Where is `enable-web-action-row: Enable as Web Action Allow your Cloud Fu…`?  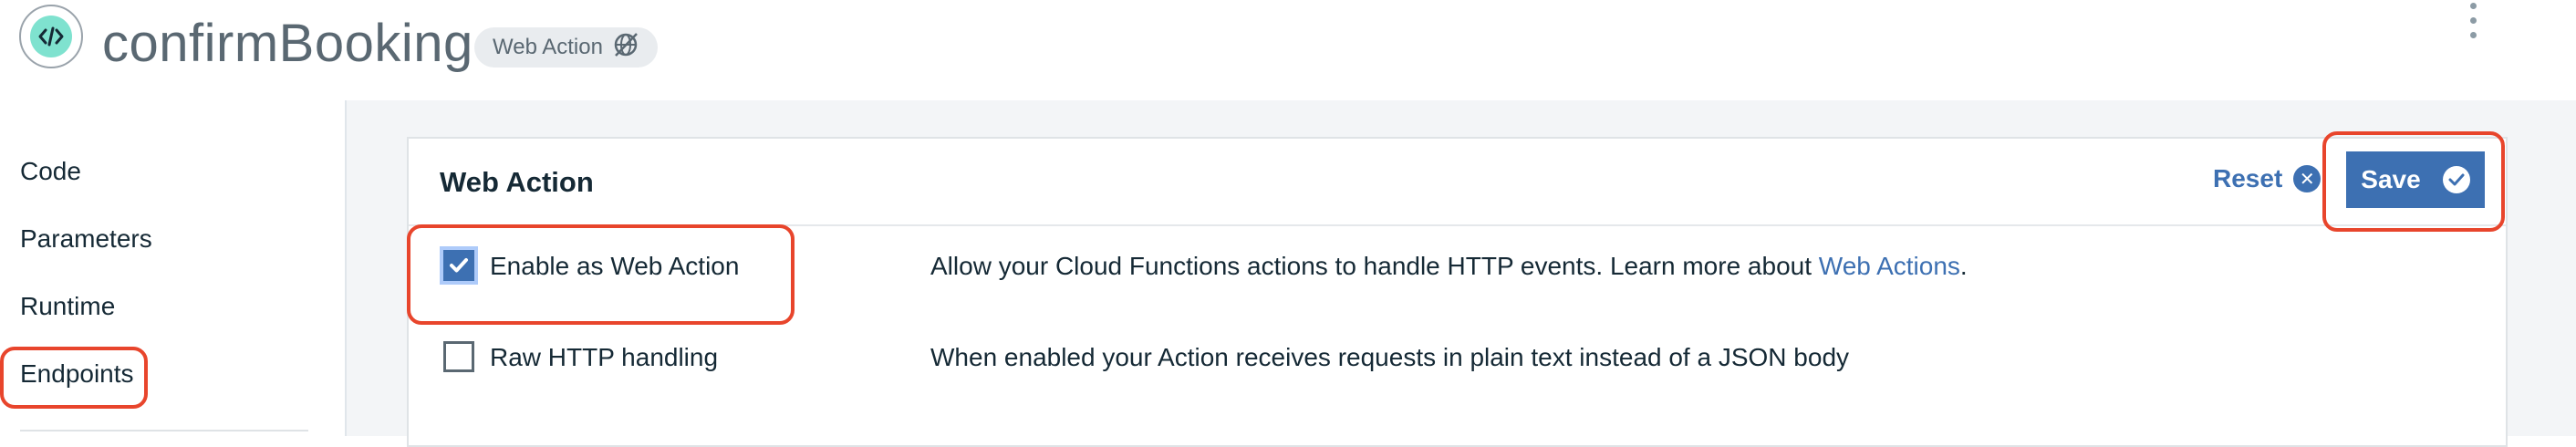
enable-web-action-row: Enable as Web Action Allow your Cloud Fu… is located at coordinates (1457, 268).